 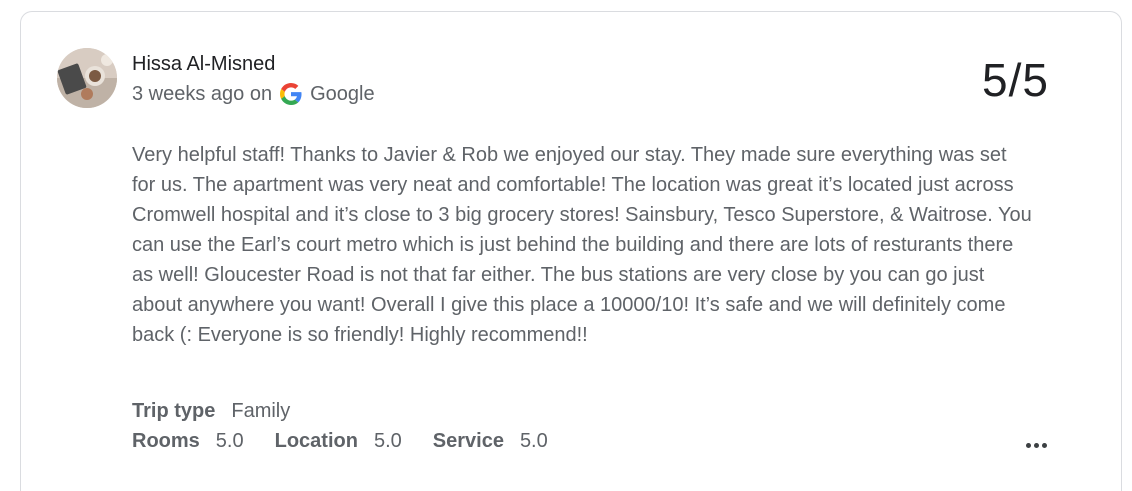 I want to click on review-meta: 3 weeks ago on Google, so click(x=253, y=94).